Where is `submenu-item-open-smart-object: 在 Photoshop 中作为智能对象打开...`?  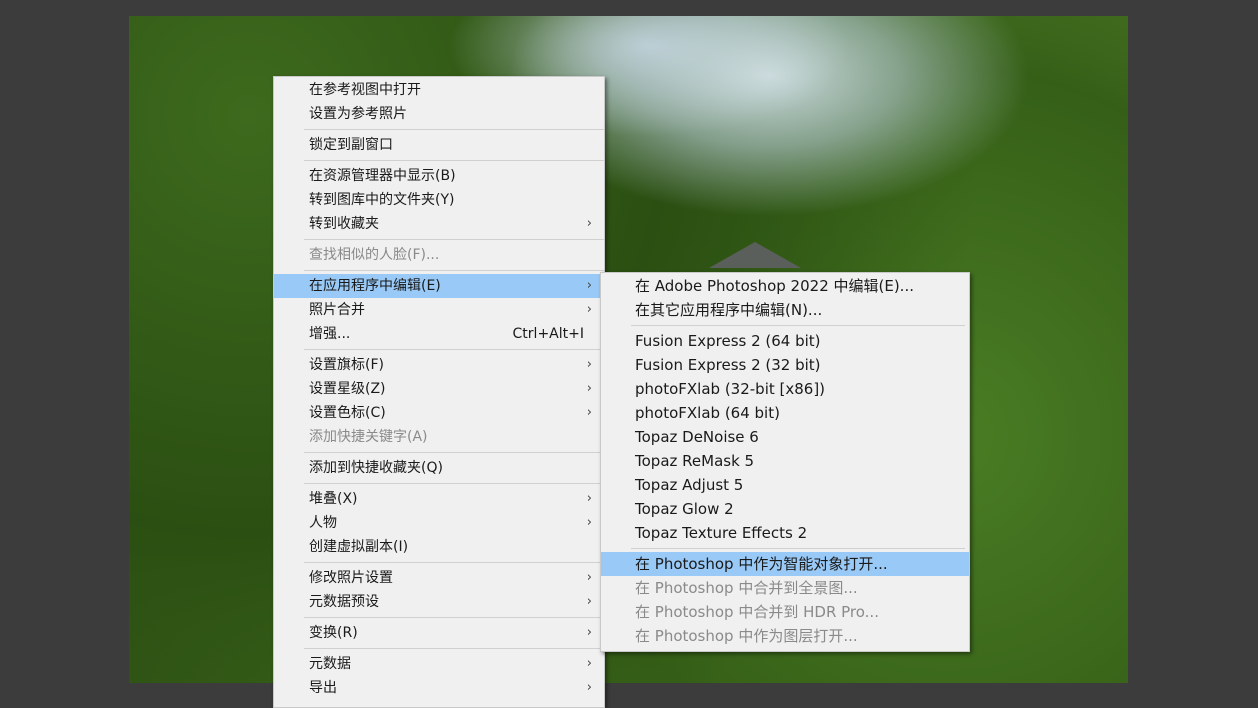 submenu-item-open-smart-object: 在 Photoshop 中作为智能对象打开... is located at coordinates (785, 564).